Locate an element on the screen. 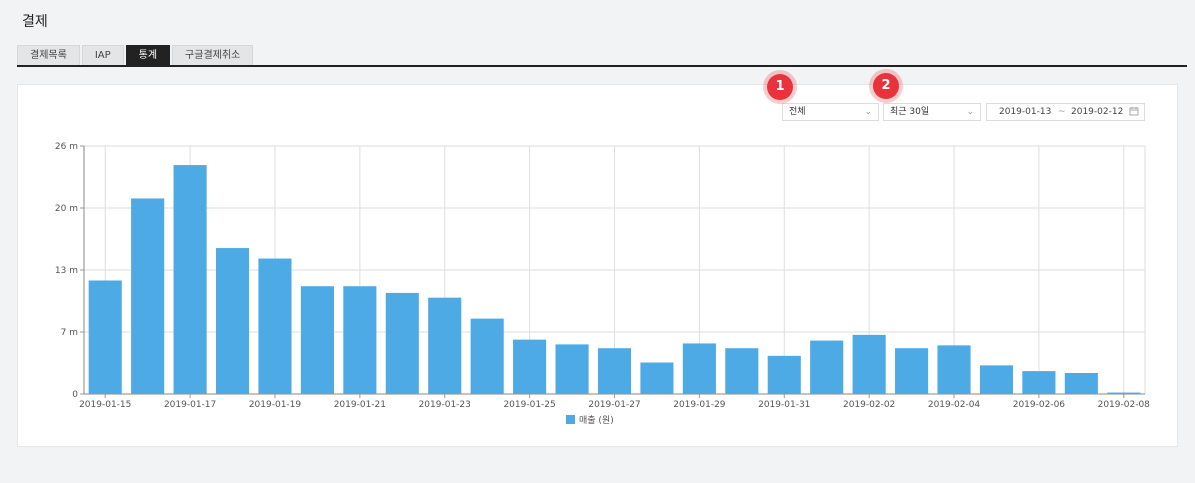  annotation-badge-2: 2 is located at coordinates (886, 86).